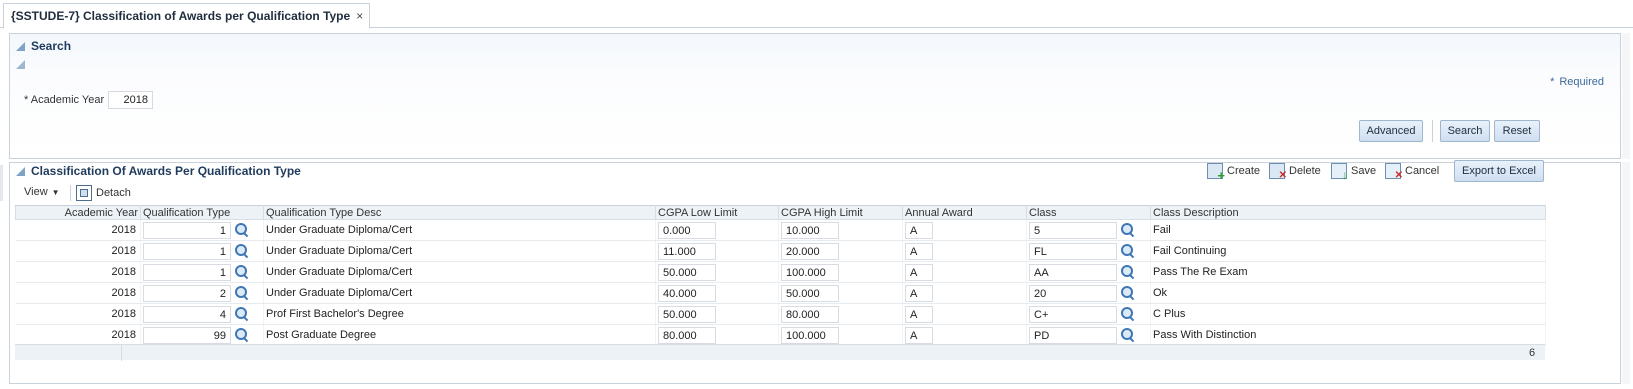 Image resolution: width=1633 pixels, height=389 pixels. What do you see at coordinates (70, 193) in the screenshot?
I see `toolbar-divider` at bounding box center [70, 193].